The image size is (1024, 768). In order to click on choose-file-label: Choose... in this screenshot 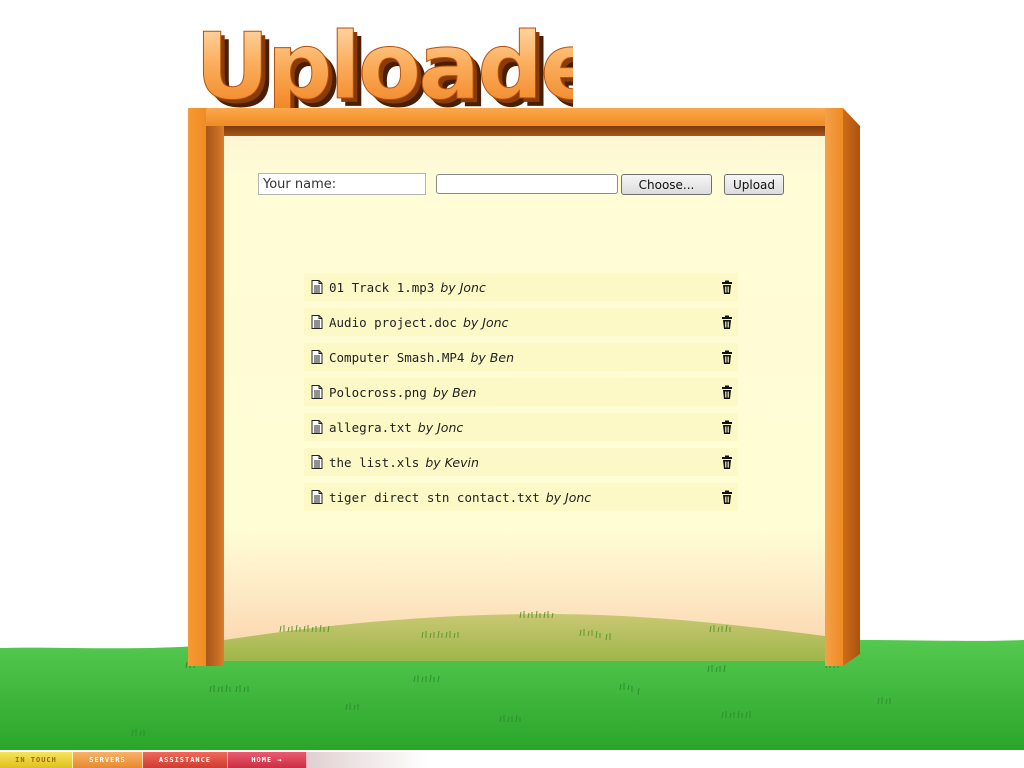, I will do `click(666, 184)`.